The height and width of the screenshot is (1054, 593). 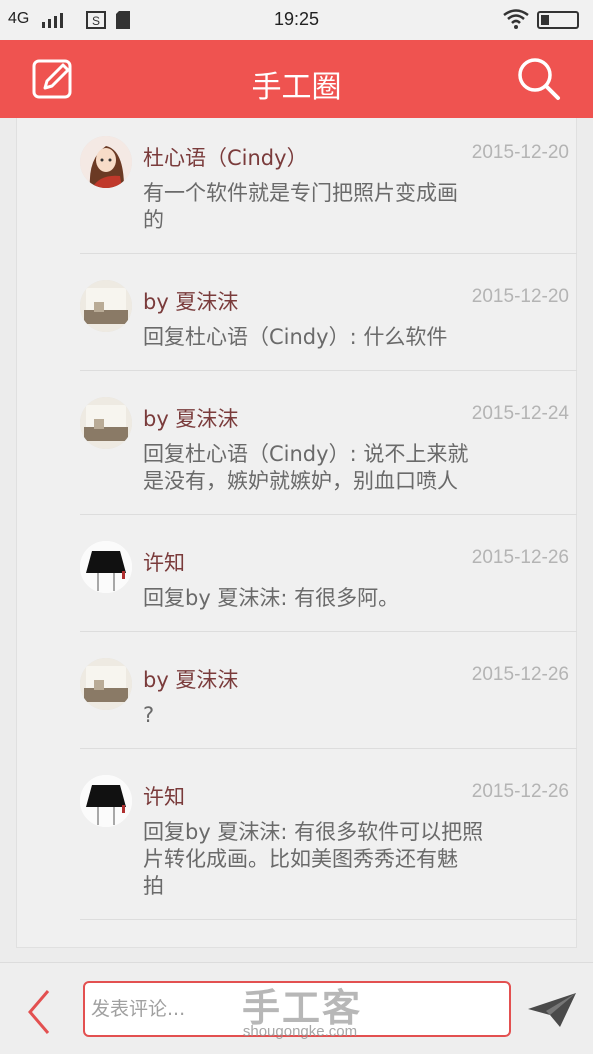 I want to click on comment-item: 许知 2015-12-26 回复by 夏沫沫: 有很多阿。, so click(x=328, y=573).